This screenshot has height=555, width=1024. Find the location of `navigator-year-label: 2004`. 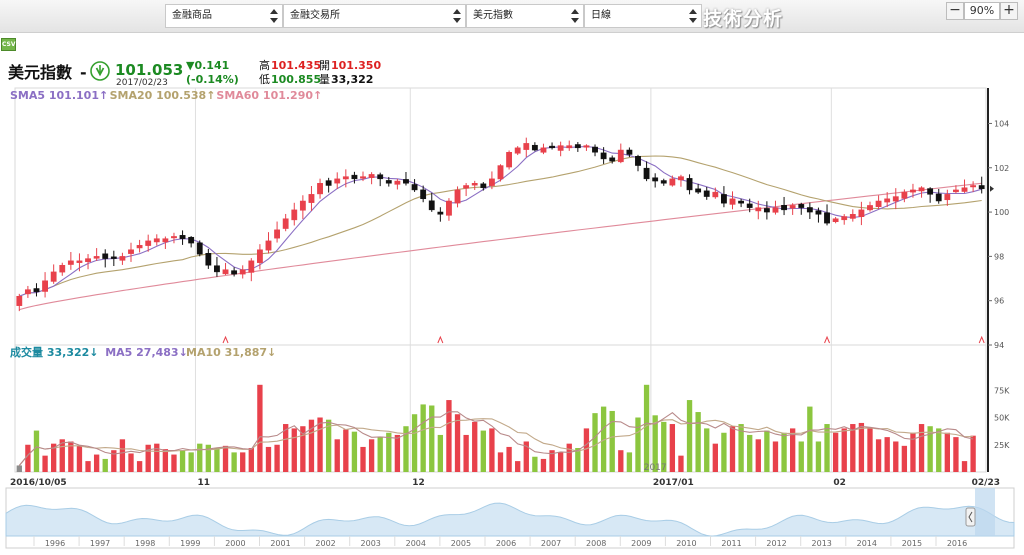

navigator-year-label: 2004 is located at coordinates (416, 543).